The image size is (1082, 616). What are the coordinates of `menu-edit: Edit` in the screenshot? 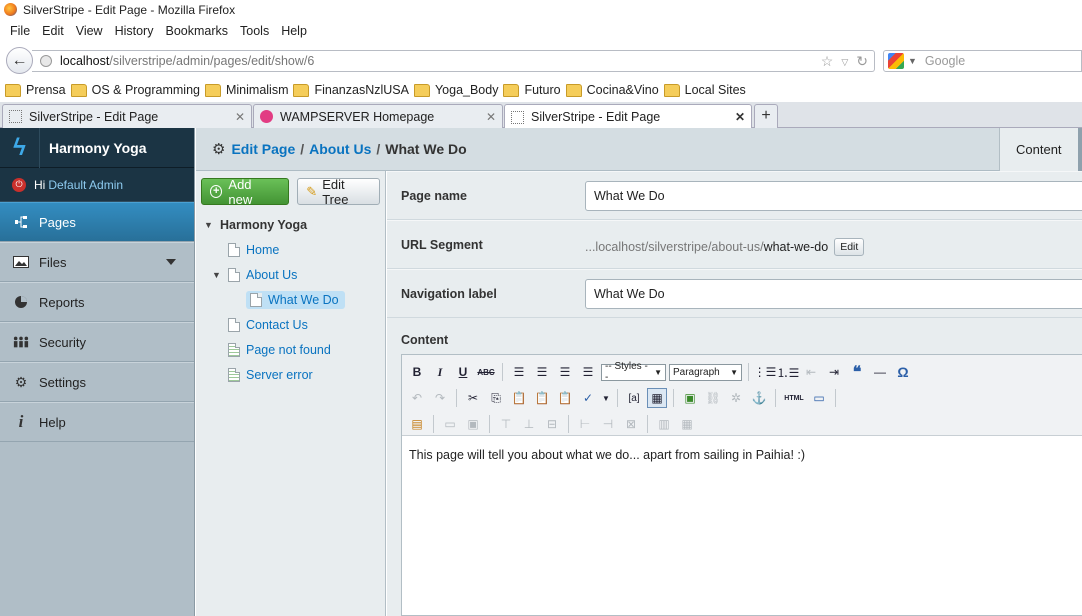 It's located at (53, 31).